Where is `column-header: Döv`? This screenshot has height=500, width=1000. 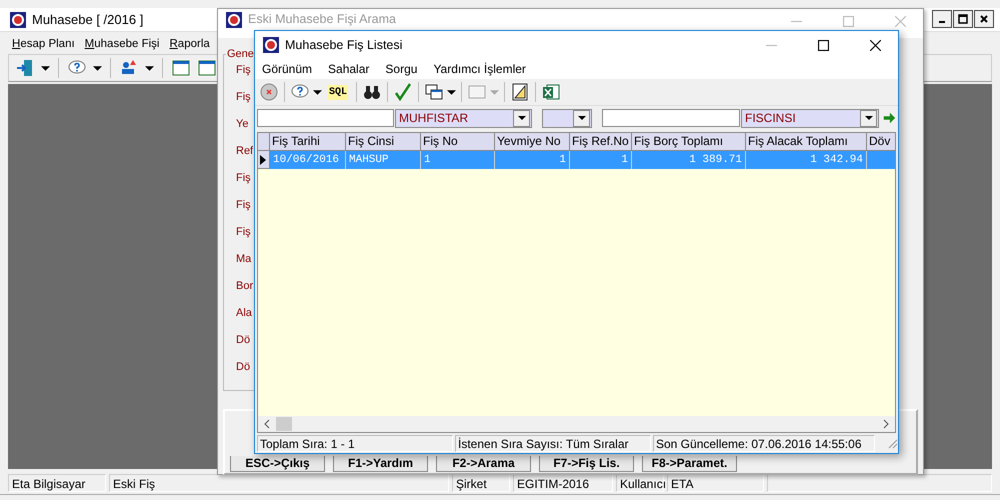 column-header: Döv is located at coordinates (881, 142).